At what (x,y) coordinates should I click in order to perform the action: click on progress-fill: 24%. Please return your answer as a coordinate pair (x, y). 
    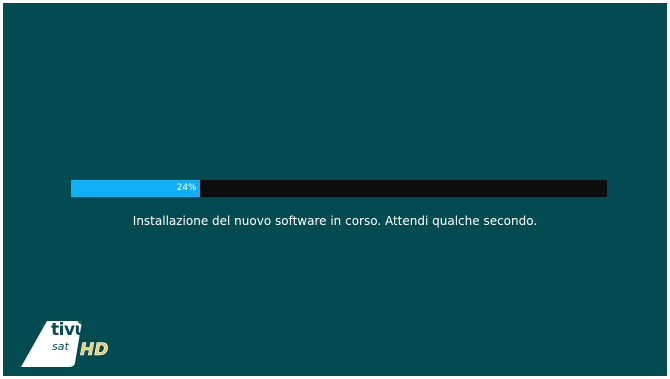
    Looking at the image, I should click on (135, 188).